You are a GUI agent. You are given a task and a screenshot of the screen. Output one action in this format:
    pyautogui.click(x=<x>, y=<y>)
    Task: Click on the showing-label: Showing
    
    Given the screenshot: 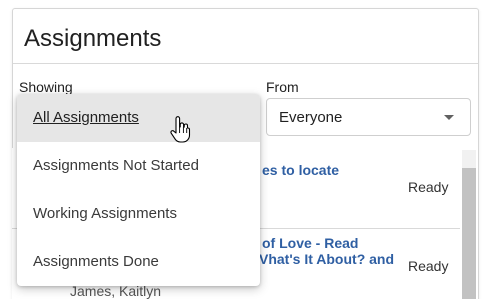 What is the action you would take?
    pyautogui.click(x=46, y=87)
    